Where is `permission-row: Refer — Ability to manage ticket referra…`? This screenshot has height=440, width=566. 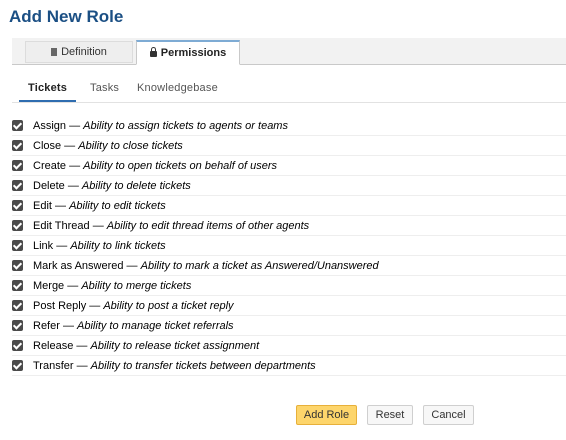 permission-row: Refer — Ability to manage ticket referra… is located at coordinates (289, 326).